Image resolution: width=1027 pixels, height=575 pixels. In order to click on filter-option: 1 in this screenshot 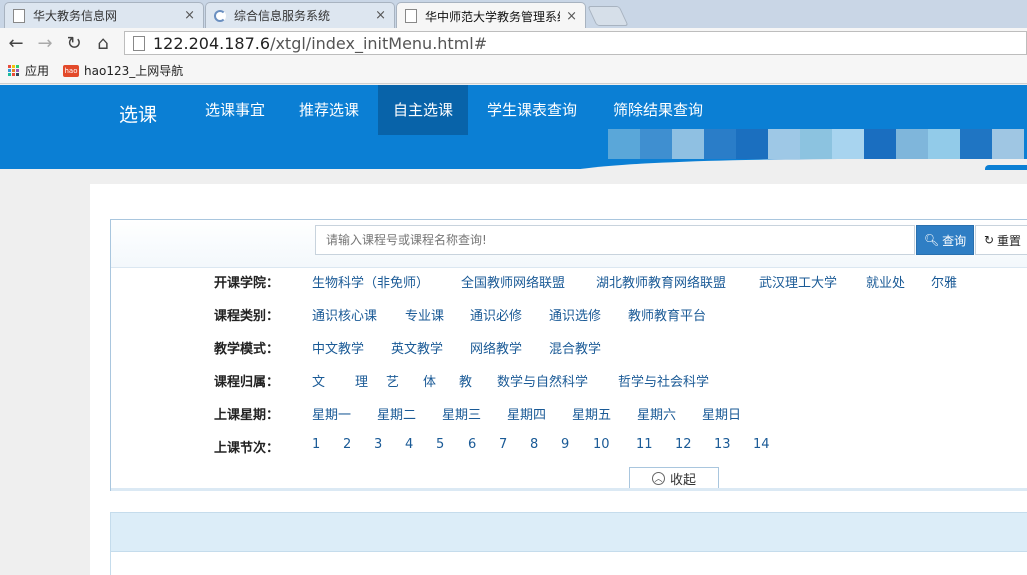, I will do `click(316, 444)`.